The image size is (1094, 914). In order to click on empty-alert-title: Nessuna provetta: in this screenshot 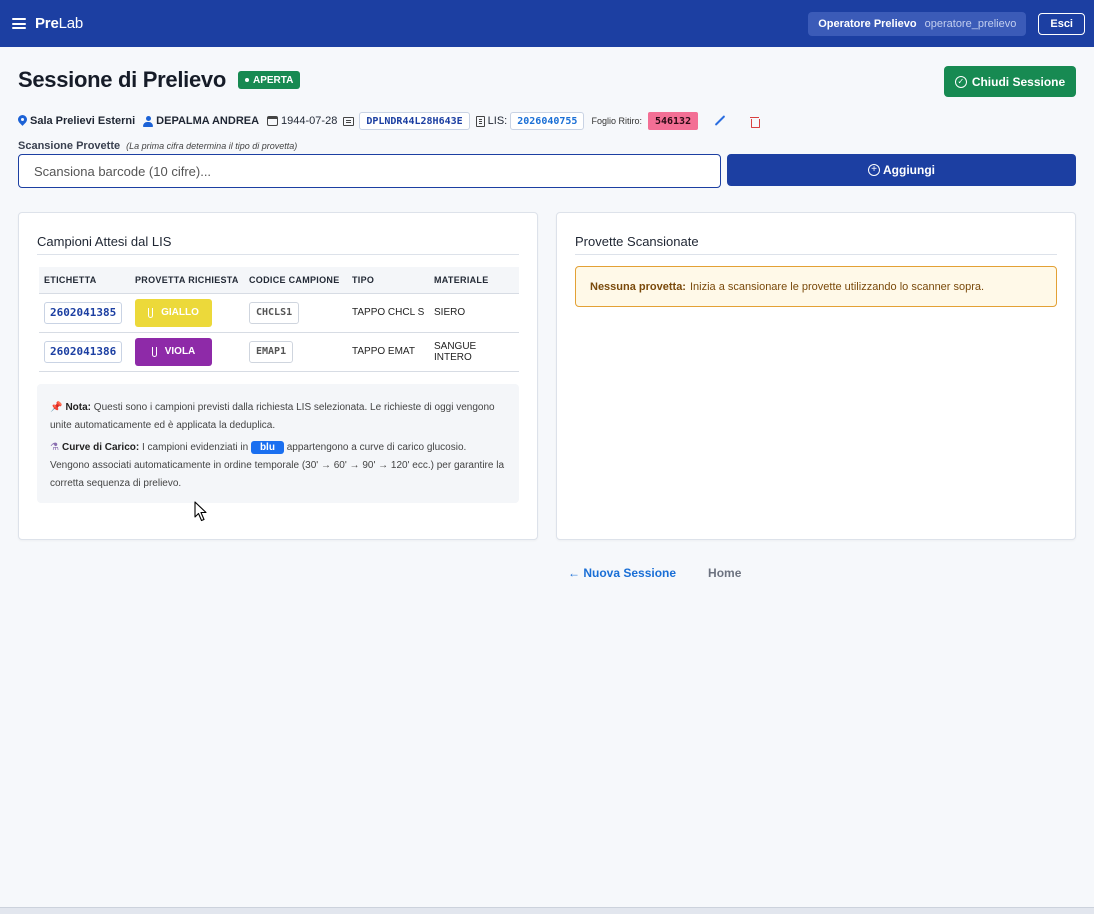, I will do `click(638, 286)`.